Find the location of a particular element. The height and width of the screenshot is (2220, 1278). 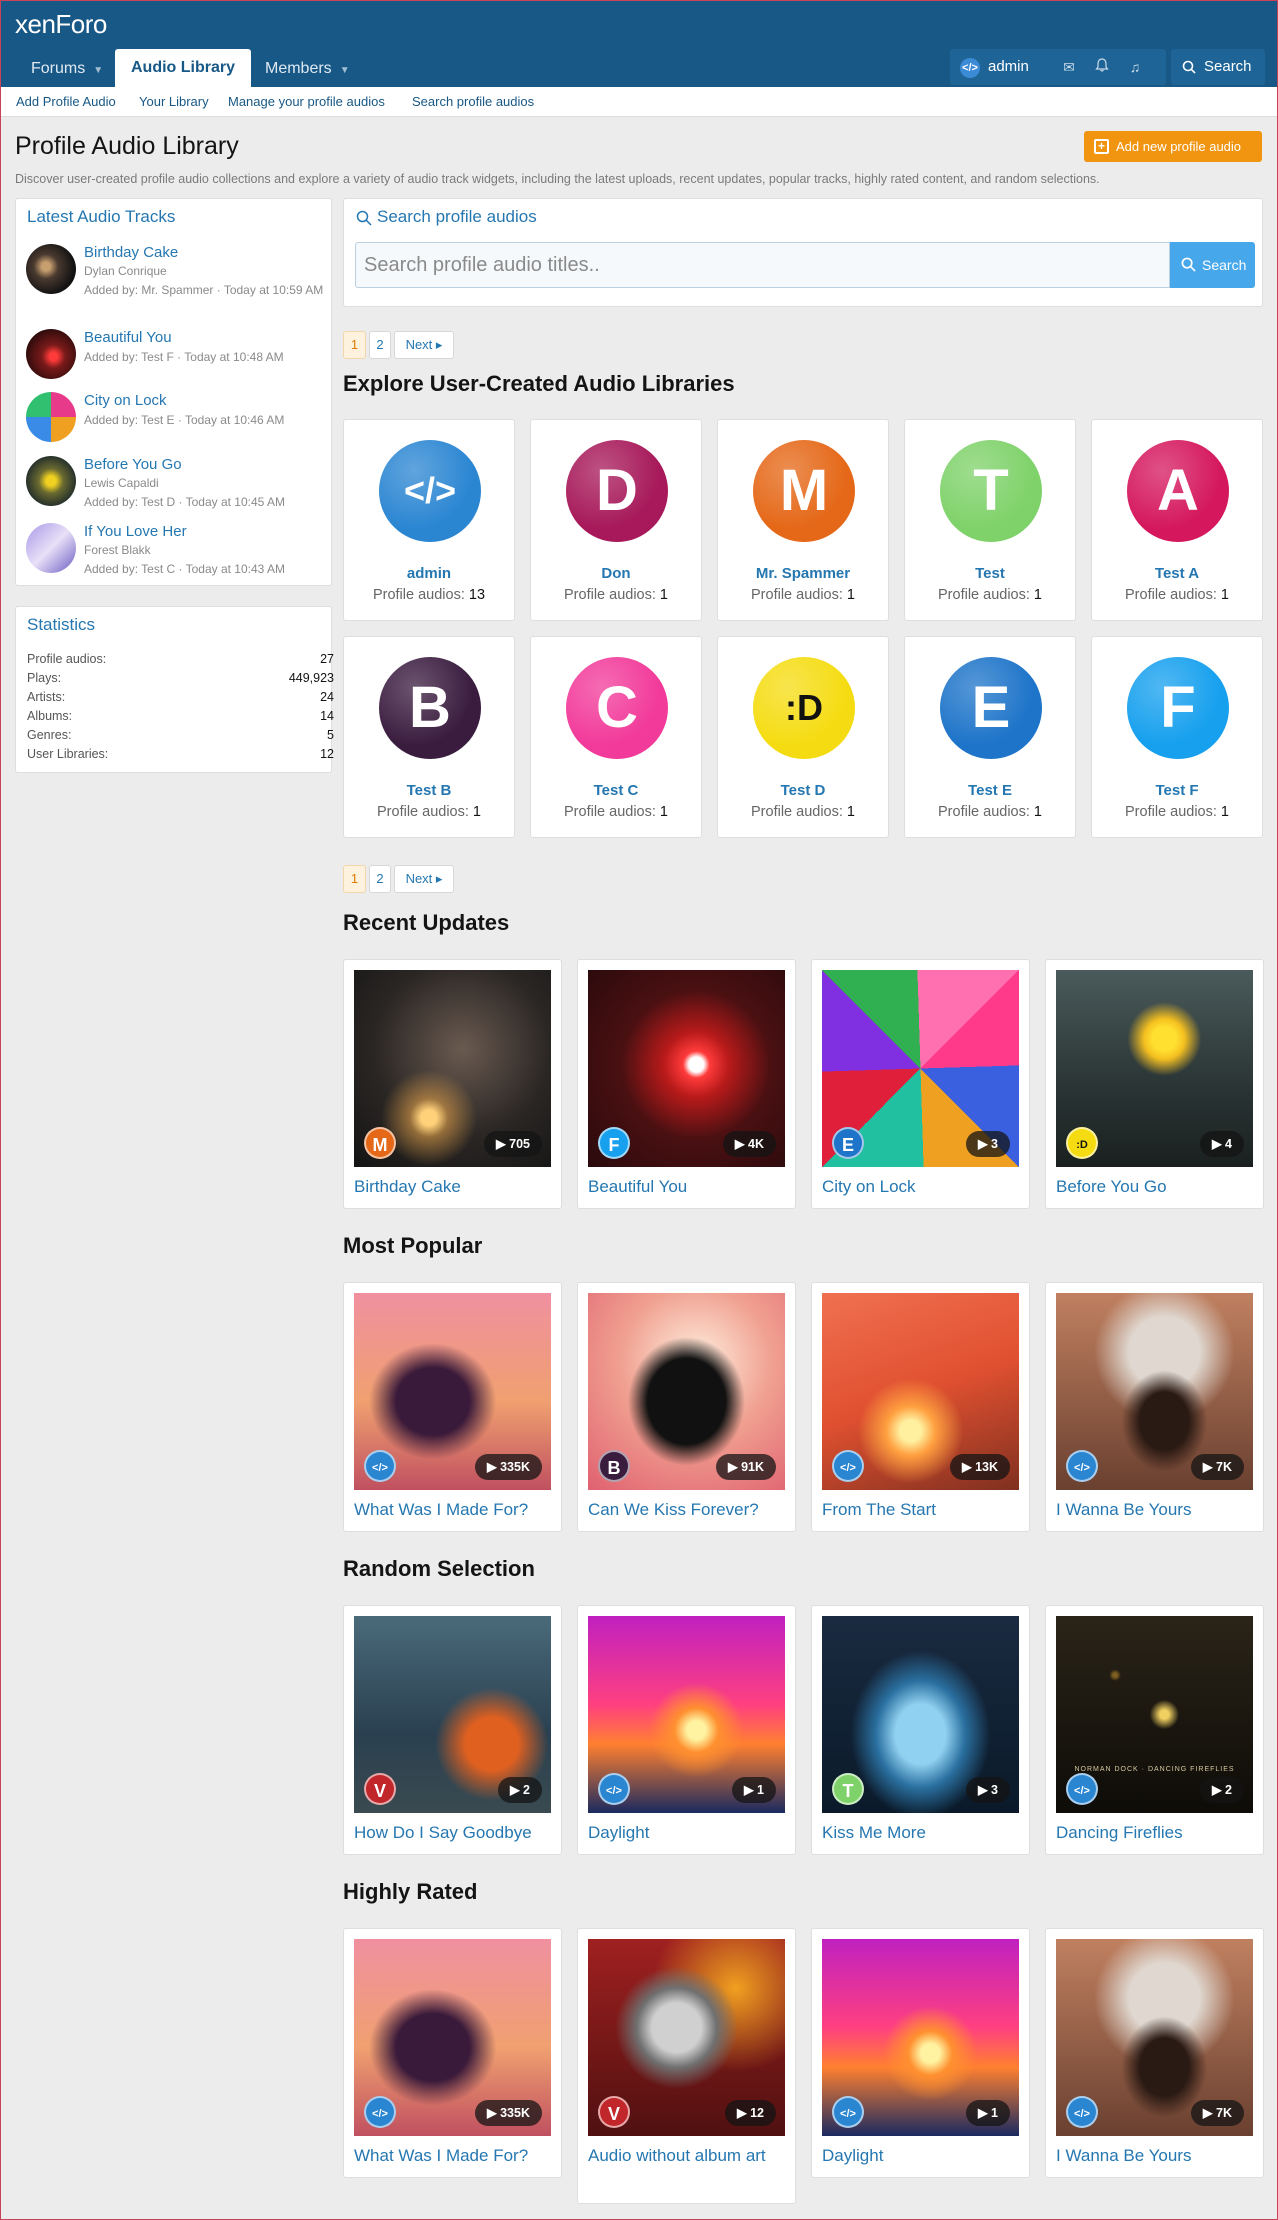

audio-card: </> ▶ 13K From The Start is located at coordinates (920, 1407).